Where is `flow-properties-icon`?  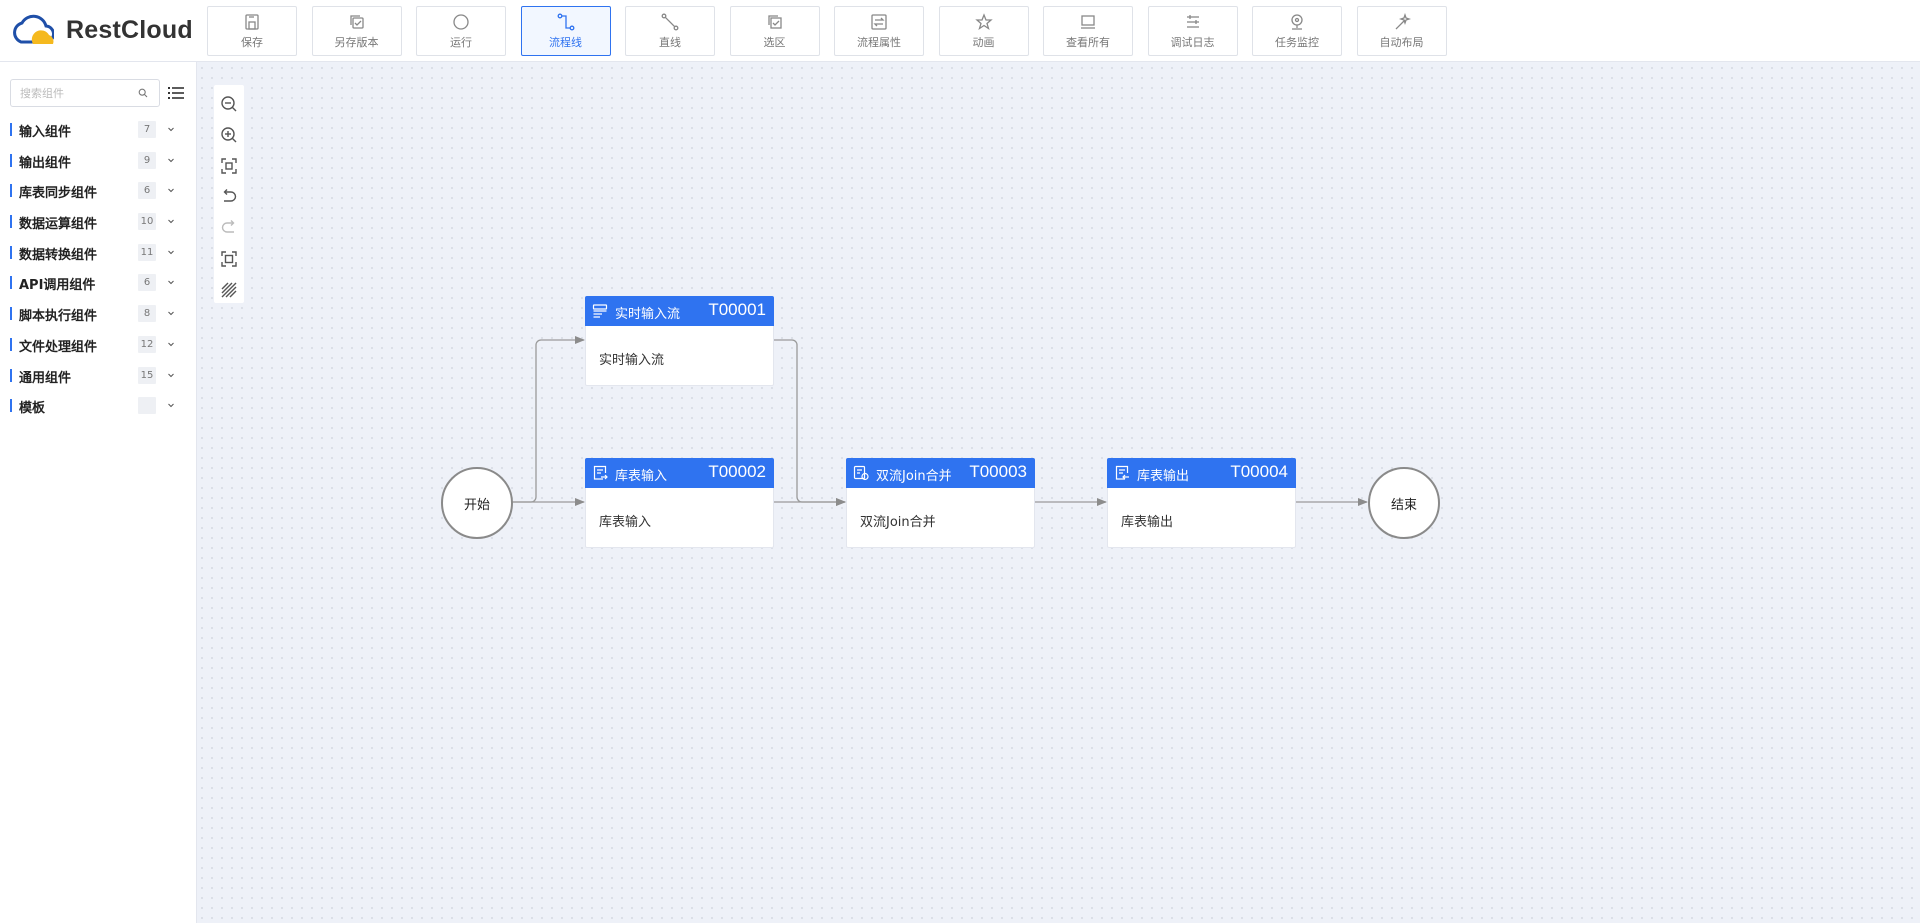
flow-properties-icon is located at coordinates (879, 21).